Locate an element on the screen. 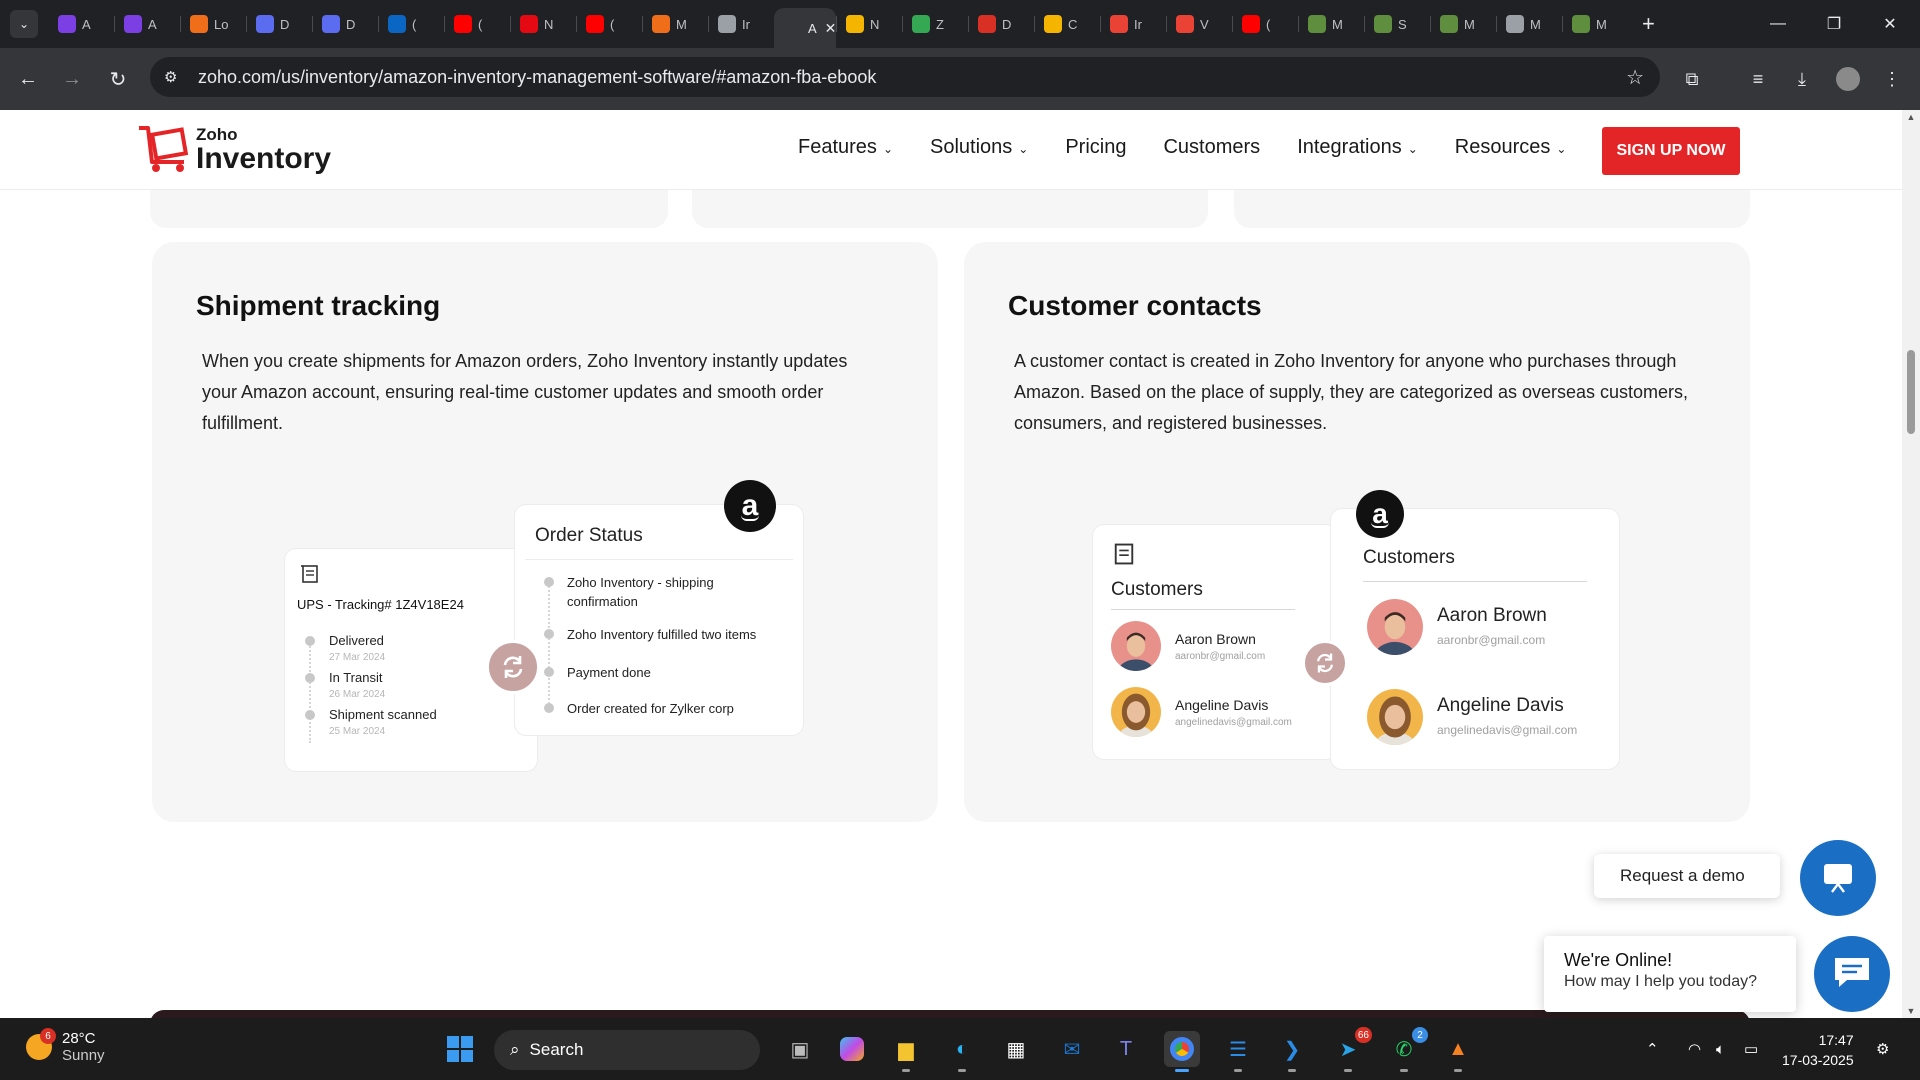 The image size is (1920, 1080). scroll-down-arrow-icon: ▼ is located at coordinates (1911, 1011).